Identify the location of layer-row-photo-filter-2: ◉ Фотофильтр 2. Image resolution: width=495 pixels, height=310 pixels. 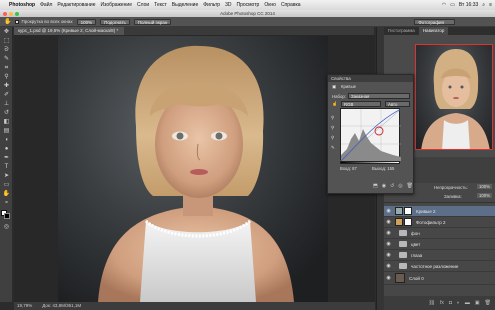
(439, 222).